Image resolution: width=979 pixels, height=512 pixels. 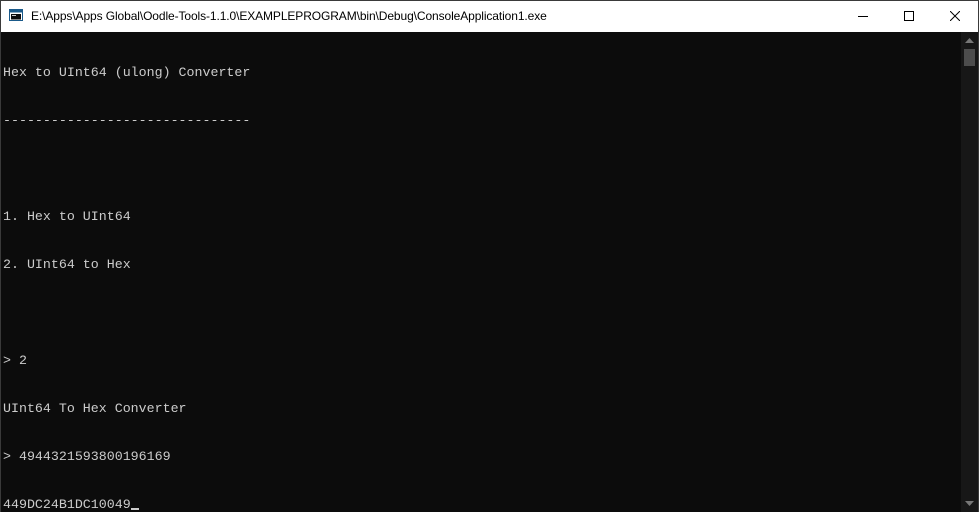 What do you see at coordinates (67, 264) in the screenshot?
I see `console-line: 2. UInt64 to Hex` at bounding box center [67, 264].